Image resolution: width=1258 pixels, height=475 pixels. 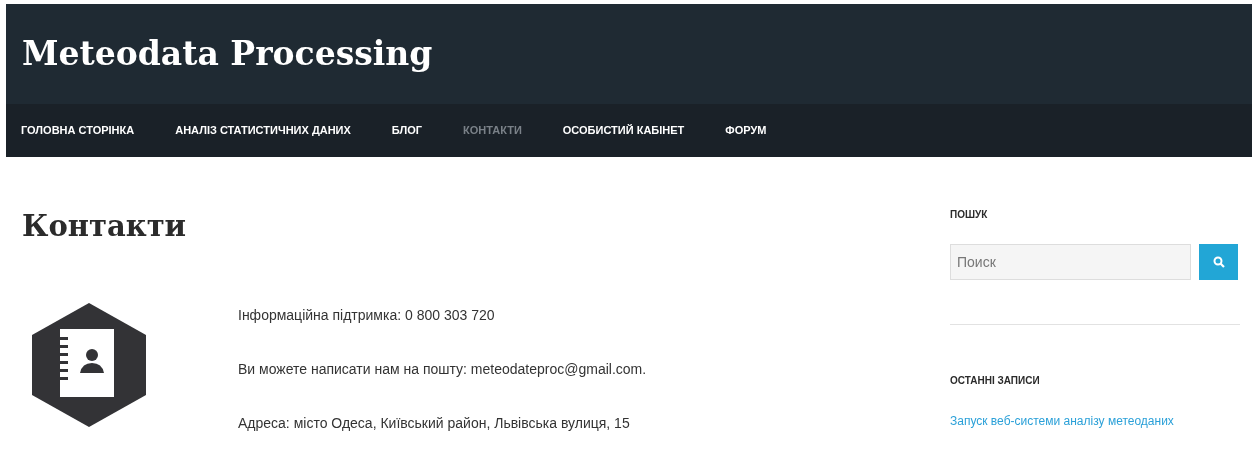 I want to click on nav-link: КОНТАКТИ, so click(x=492, y=130).